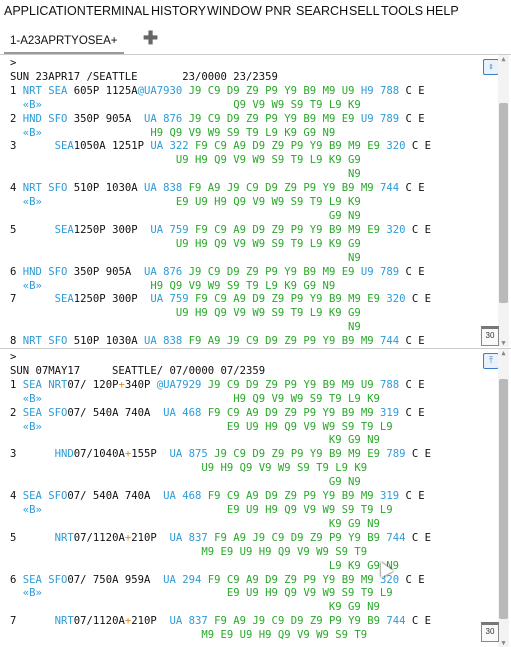  I want to click on terminal-text-segment: 4, so click(16, 496).